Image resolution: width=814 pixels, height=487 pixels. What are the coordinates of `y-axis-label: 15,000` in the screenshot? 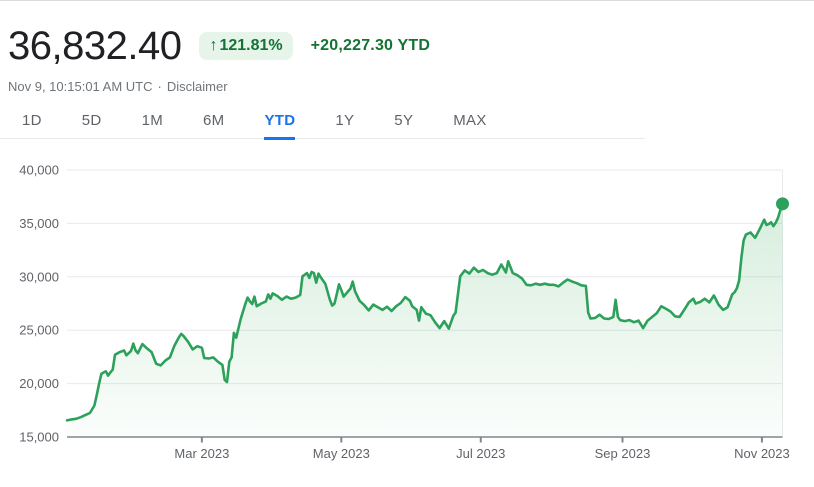 It's located at (39, 437).